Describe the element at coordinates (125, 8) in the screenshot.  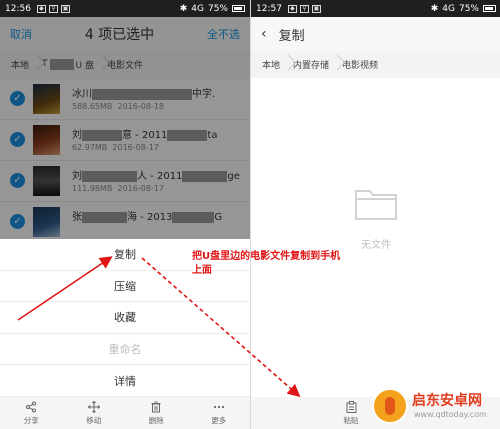
I see `status-bar: 12:56 ◆ ⚲ ▣ ✱ 4G 75%` at that location.